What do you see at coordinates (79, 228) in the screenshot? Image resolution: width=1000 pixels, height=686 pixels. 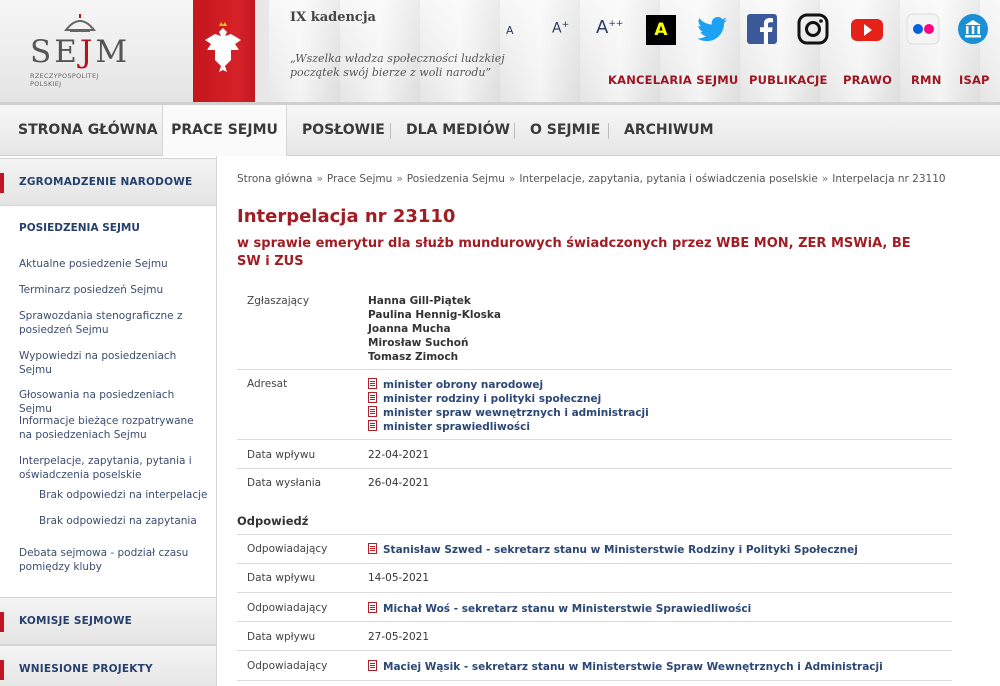 I see `sidebar-title-posiedzenia: POSIEDZENIA SEJMU` at bounding box center [79, 228].